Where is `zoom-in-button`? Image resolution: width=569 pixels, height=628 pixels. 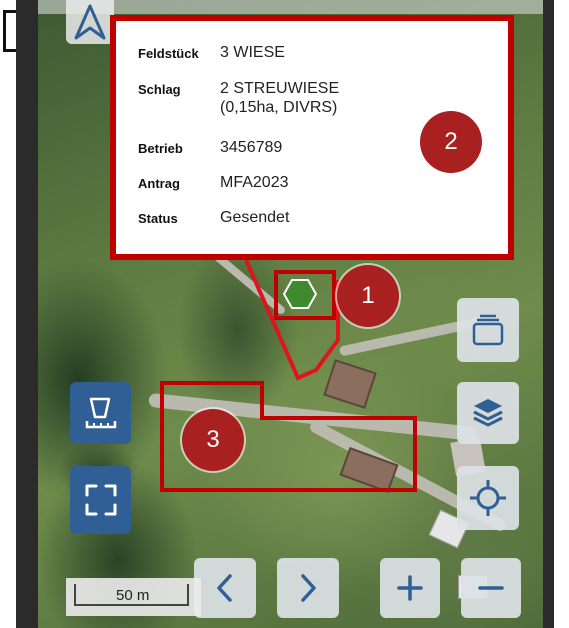 zoom-in-button is located at coordinates (410, 588).